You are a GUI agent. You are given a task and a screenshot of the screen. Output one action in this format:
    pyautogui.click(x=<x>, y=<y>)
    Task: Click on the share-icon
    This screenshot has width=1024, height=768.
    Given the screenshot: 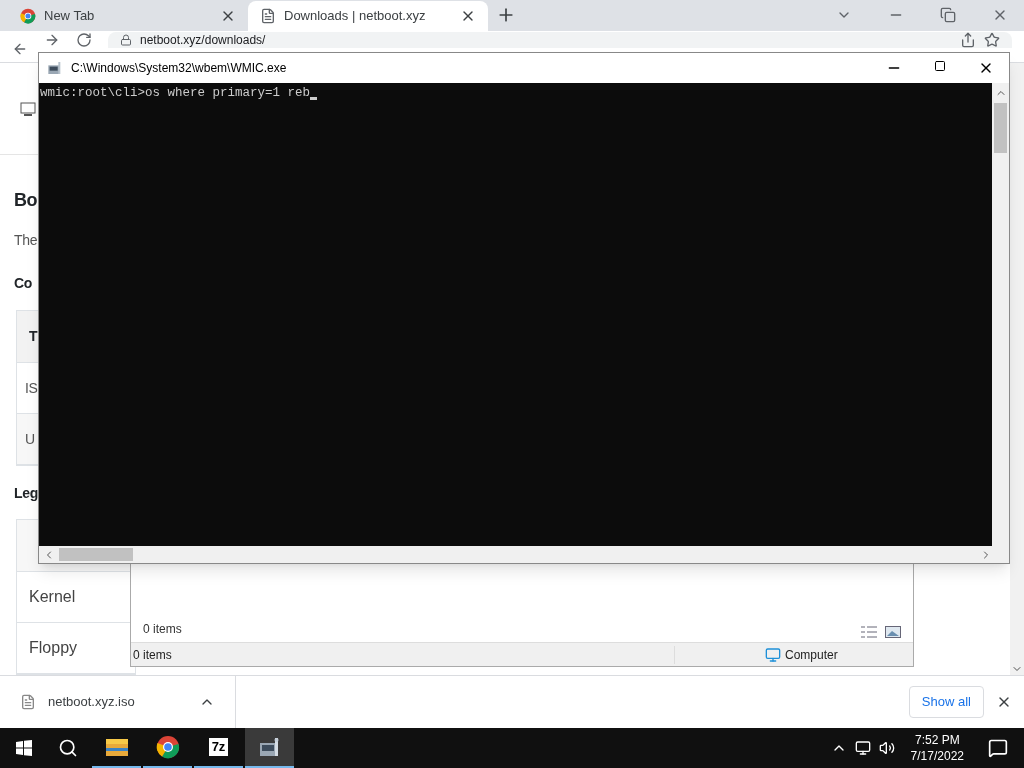 What is the action you would take?
    pyautogui.click(x=968, y=39)
    